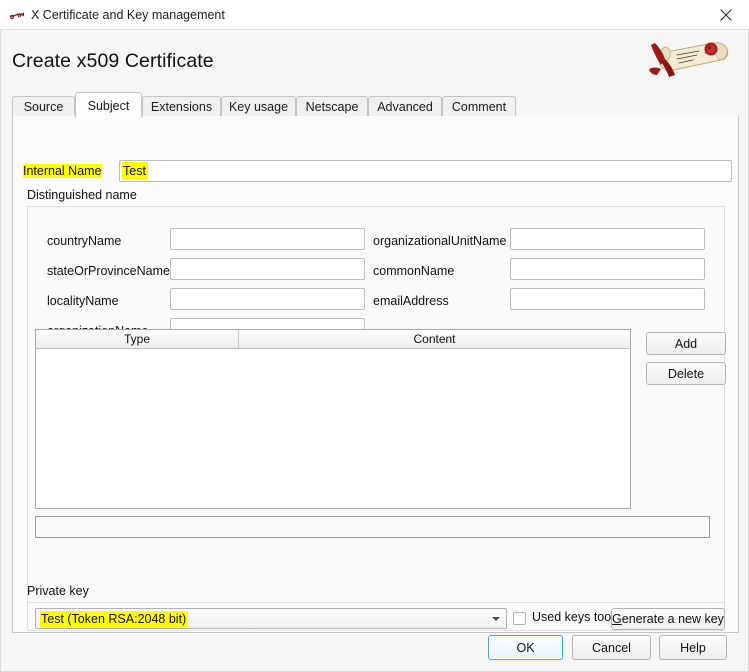  What do you see at coordinates (84, 241) in the screenshot?
I see `label-country-name: countryName` at bounding box center [84, 241].